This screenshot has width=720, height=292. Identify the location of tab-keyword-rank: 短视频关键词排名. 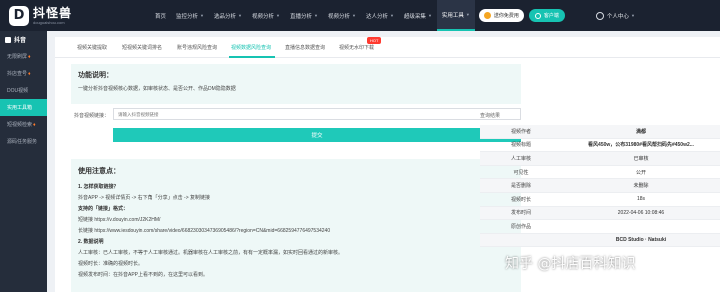
(142, 47).